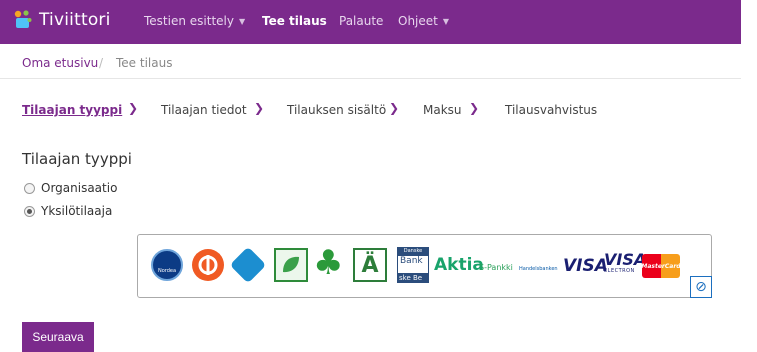  I want to click on op-logo-icon, so click(208, 265).